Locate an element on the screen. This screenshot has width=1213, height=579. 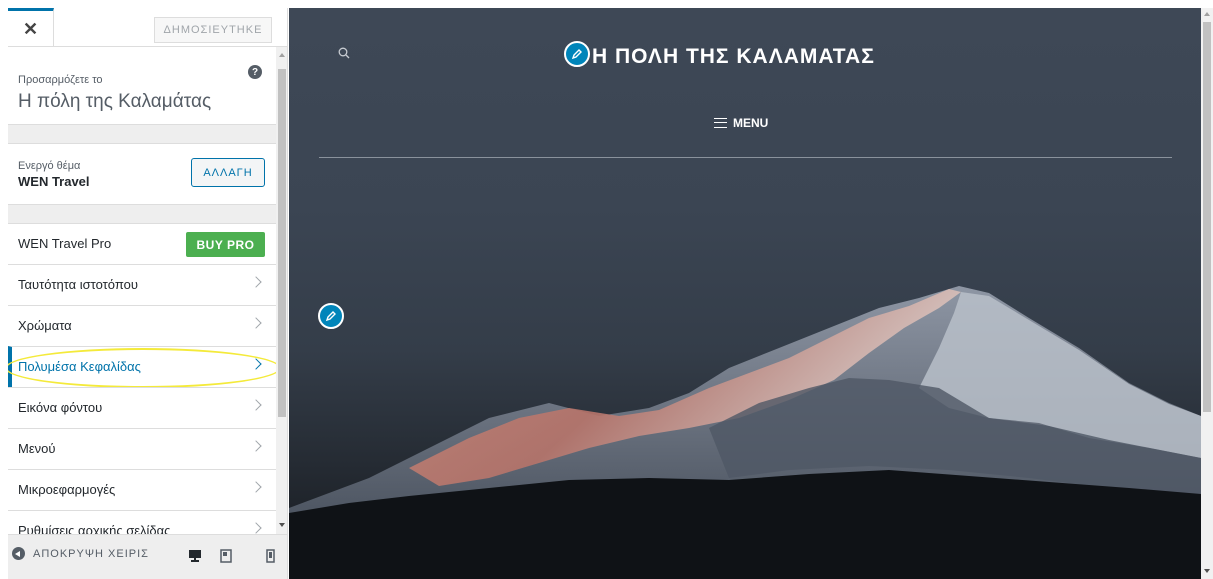
sidebar-footer: ΑΠΟΚΡΥΨΗ ΧΕΙΡΙΣ is located at coordinates (147, 556).